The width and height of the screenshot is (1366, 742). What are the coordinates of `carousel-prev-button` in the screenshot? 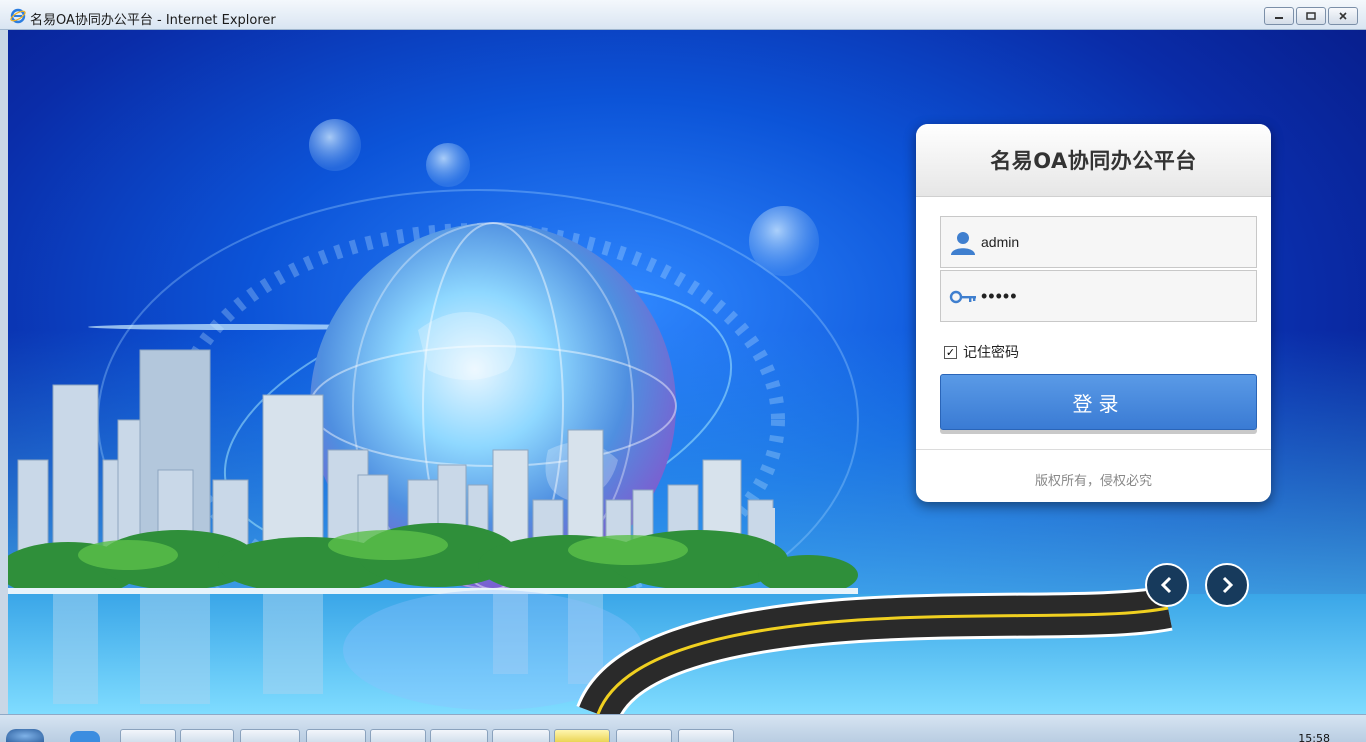 It's located at (1167, 585).